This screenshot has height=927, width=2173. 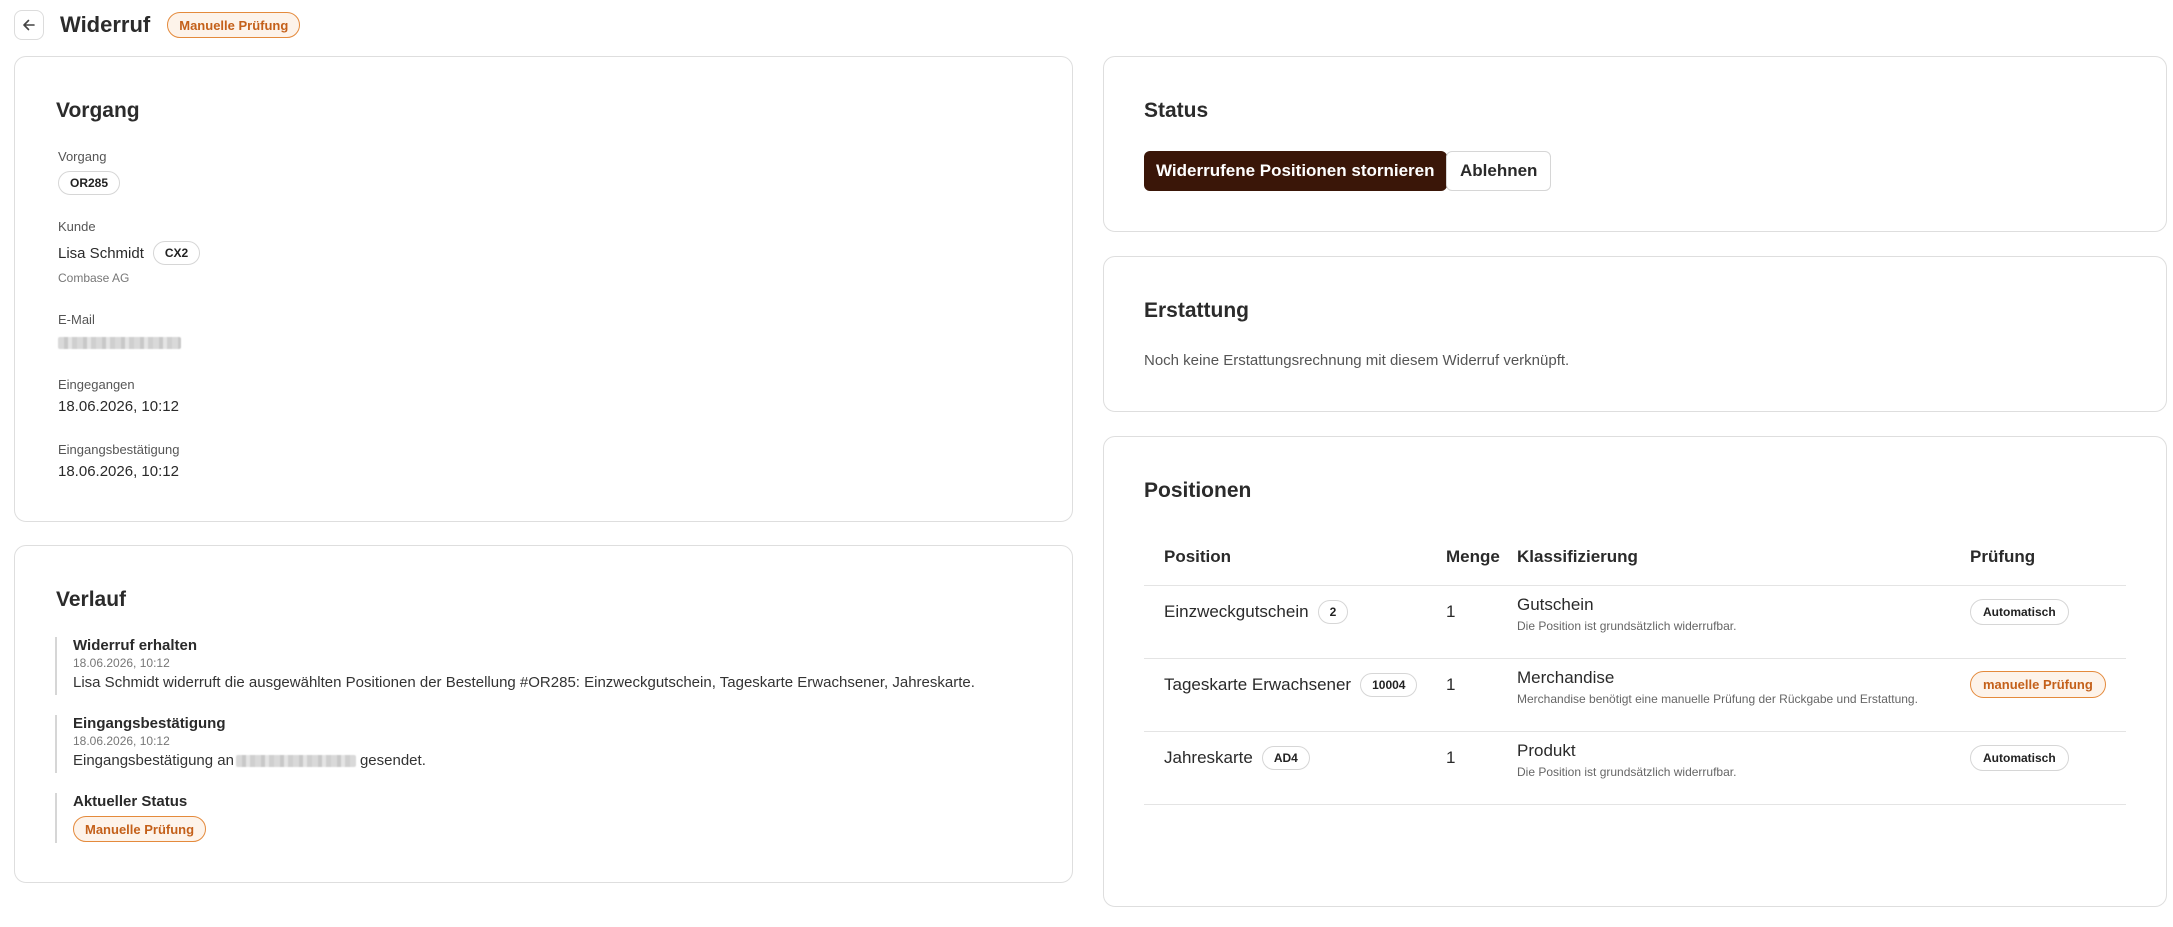 I want to click on timeline-text: Eingangsbestätigung an gesendet., so click(x=249, y=760).